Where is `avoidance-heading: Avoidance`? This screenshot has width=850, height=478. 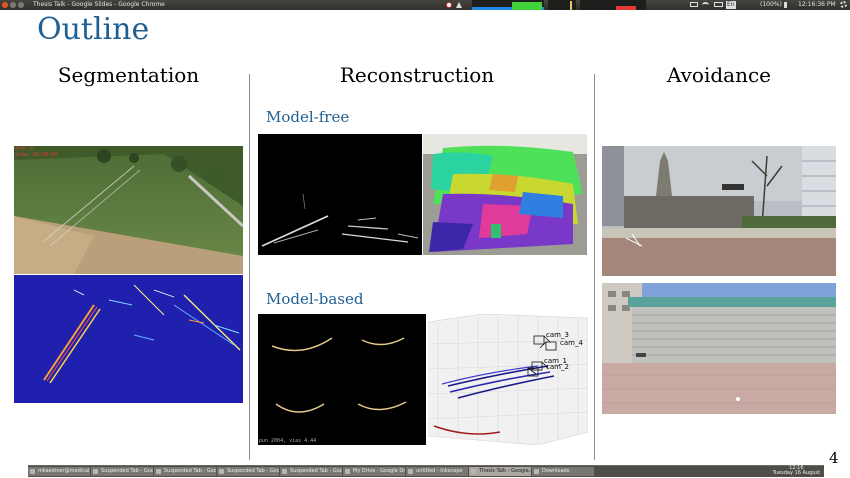
avoidance-heading: Avoidance is located at coordinates (718, 75).